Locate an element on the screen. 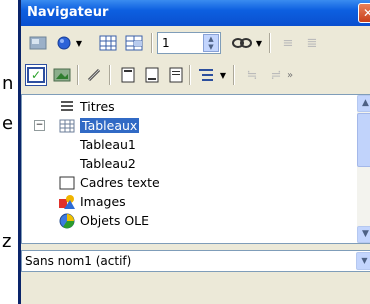 The width and height of the screenshot is (370, 304). anchor-page-icon is located at coordinates (176, 75).